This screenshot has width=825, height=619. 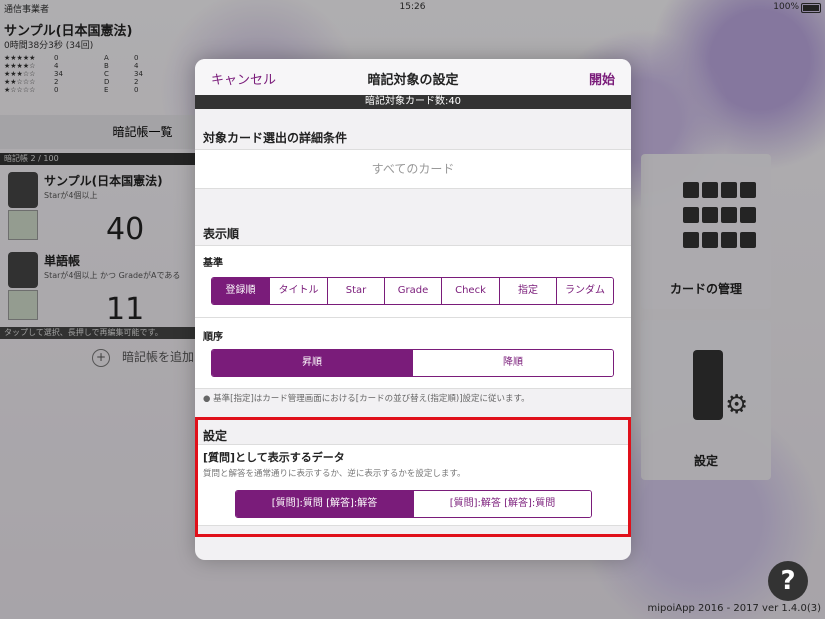 What do you see at coordinates (275, 138) in the screenshot?
I see `filter-header: 対象カード選出の詳細条件` at bounding box center [275, 138].